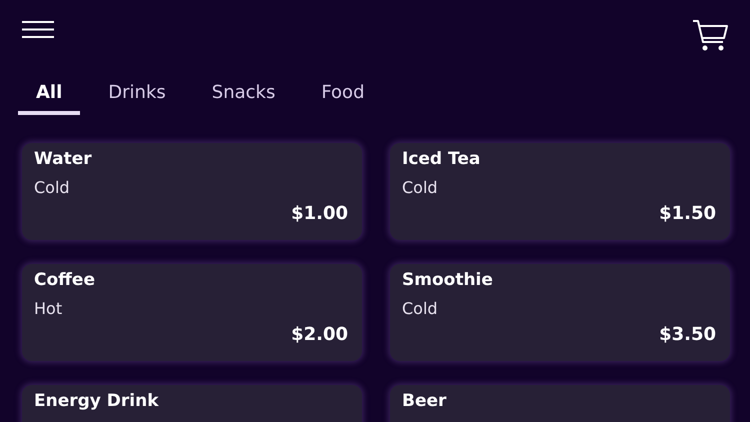 The width and height of the screenshot is (750, 422). What do you see at coordinates (192, 312) in the screenshot?
I see `product-card: Coffee Hot $2.00` at bounding box center [192, 312].